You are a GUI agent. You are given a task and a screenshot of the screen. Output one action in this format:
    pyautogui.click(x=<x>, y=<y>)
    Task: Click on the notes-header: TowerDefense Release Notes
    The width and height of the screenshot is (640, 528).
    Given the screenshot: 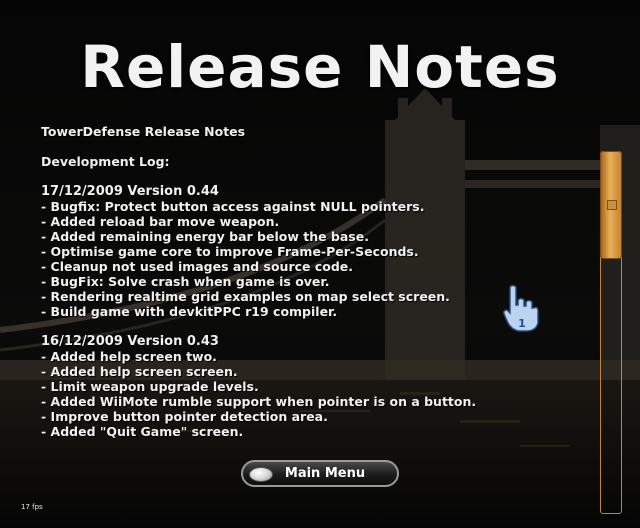 What is the action you would take?
    pyautogui.click(x=143, y=131)
    